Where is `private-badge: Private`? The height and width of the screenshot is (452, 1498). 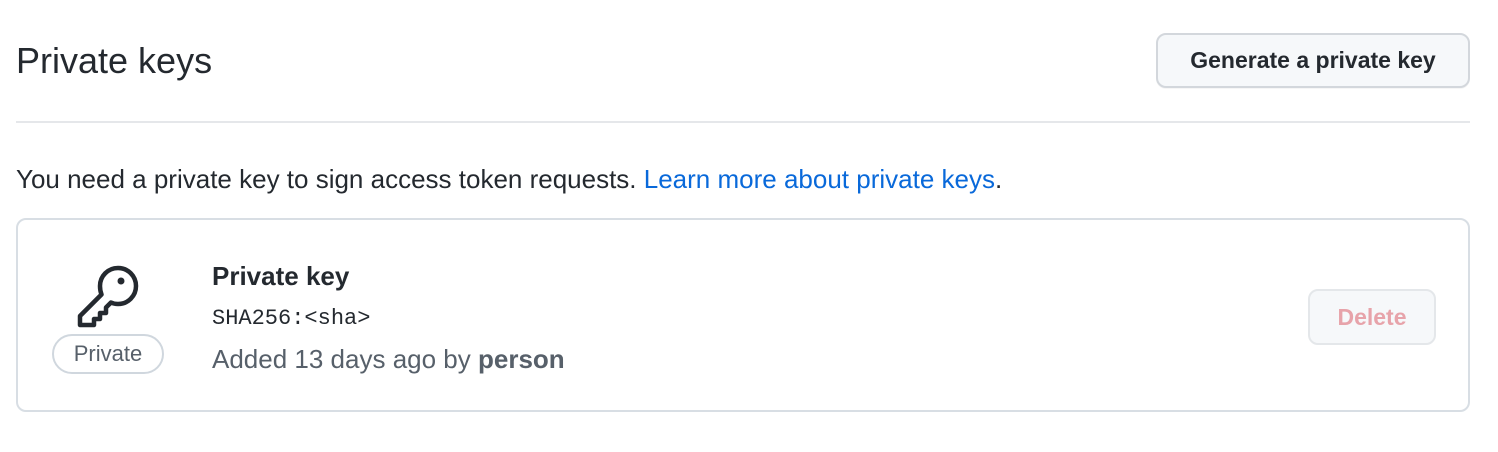 private-badge: Private is located at coordinates (108, 354).